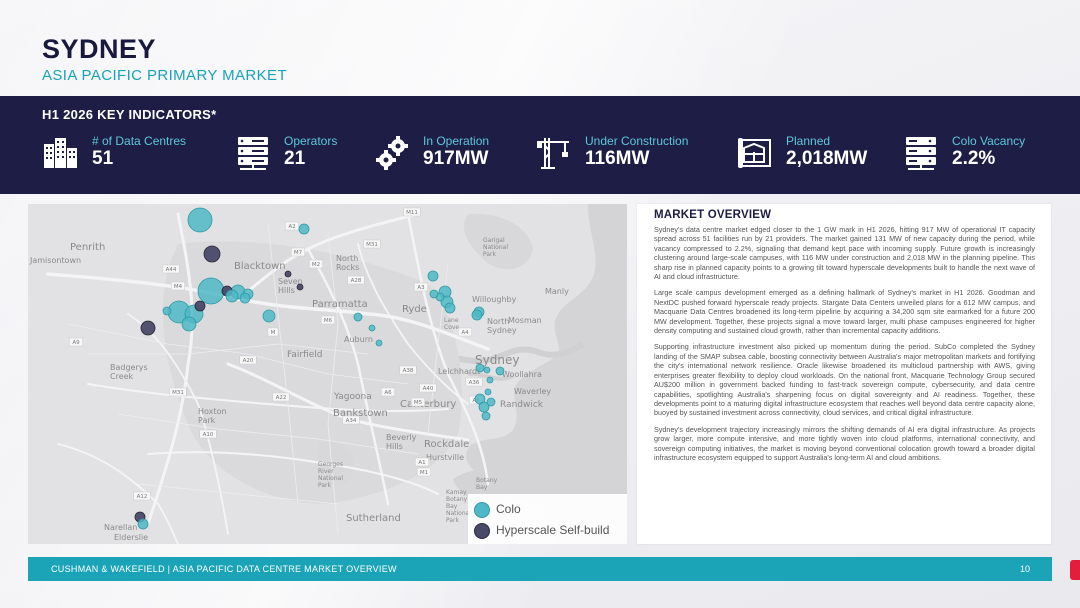  What do you see at coordinates (494, 299) in the screenshot?
I see `map-place-label: Willoughby` at bounding box center [494, 299].